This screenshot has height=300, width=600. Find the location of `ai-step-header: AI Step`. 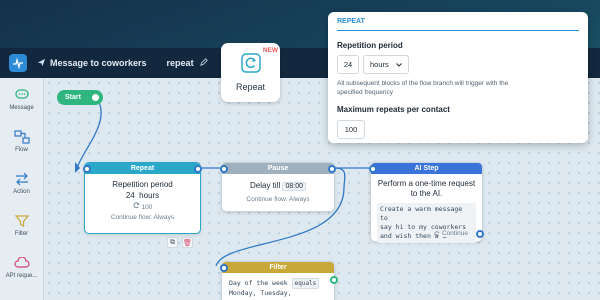

ai-step-header: AI Step is located at coordinates (426, 168).